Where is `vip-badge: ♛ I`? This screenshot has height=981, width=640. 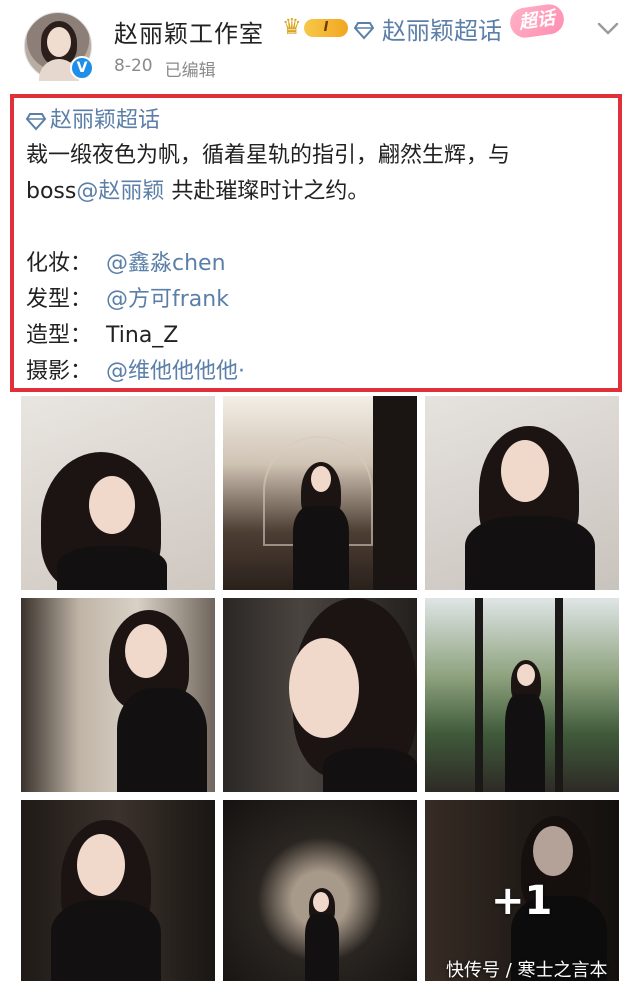 vip-badge: ♛ I is located at coordinates (315, 28).